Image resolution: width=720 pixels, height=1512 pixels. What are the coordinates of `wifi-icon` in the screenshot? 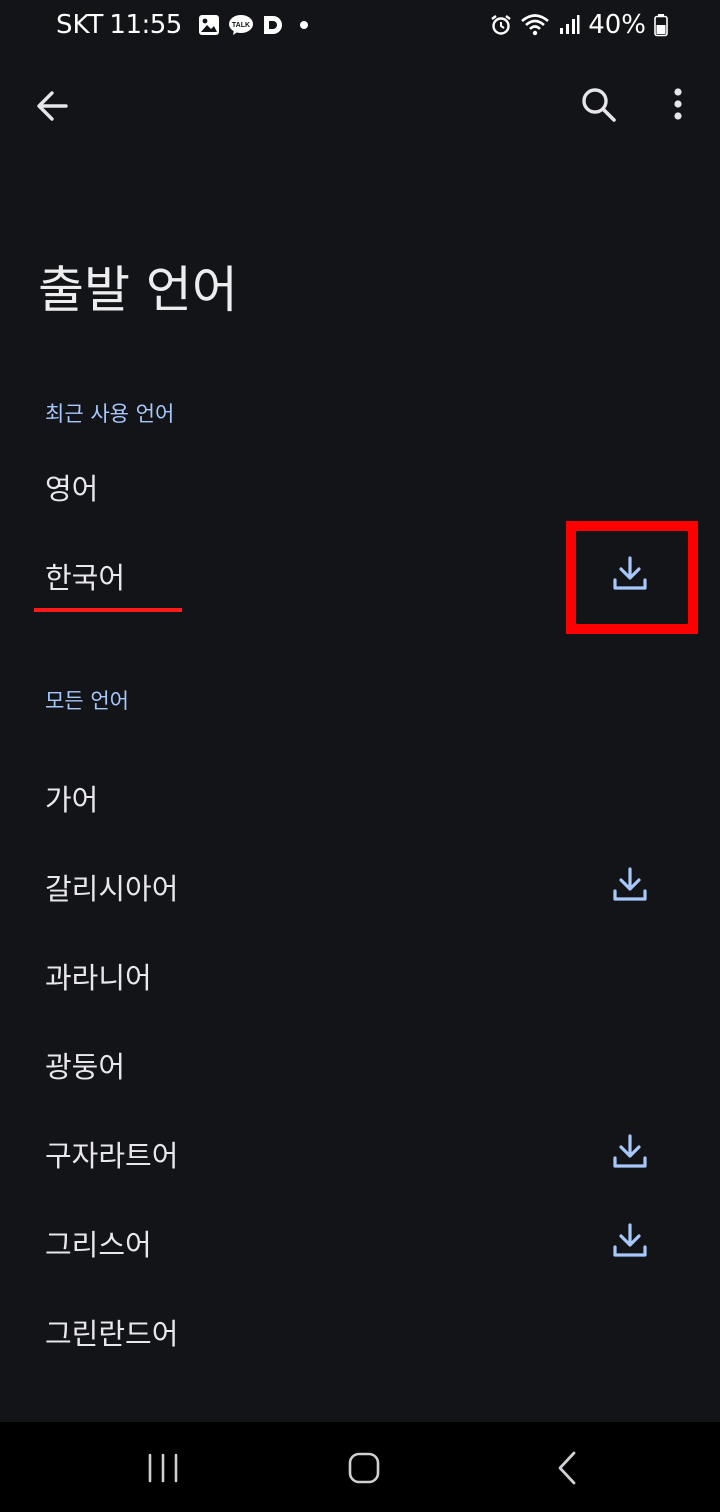 It's located at (535, 25).